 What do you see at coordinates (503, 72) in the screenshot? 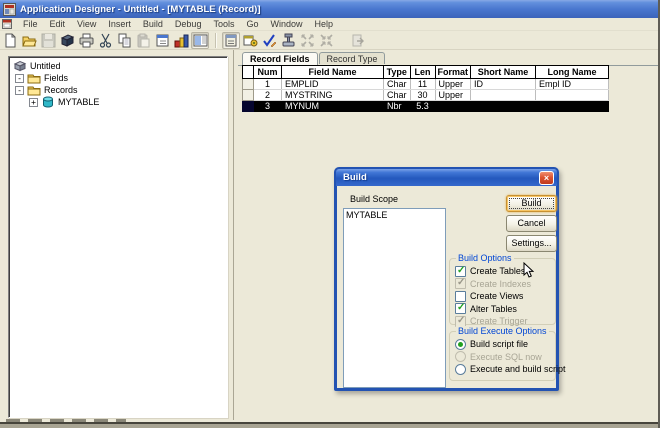
I see `col-short-name: Short Name` at bounding box center [503, 72].